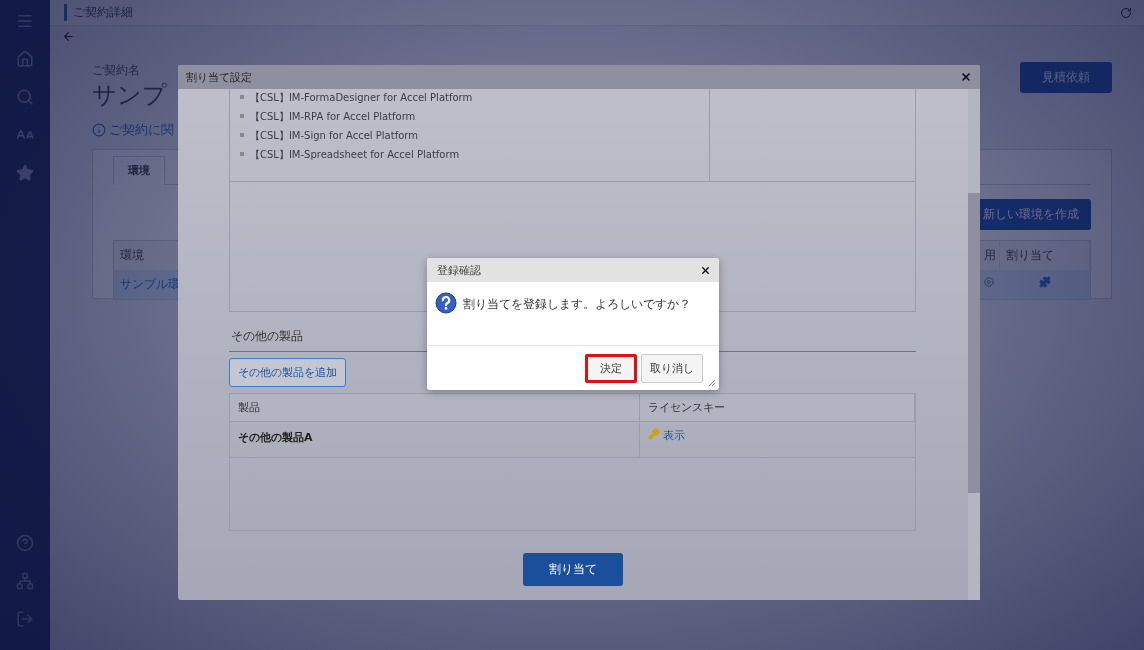  Describe the element at coordinates (674, 435) in the screenshot. I see `license-key-link: 表示` at that location.